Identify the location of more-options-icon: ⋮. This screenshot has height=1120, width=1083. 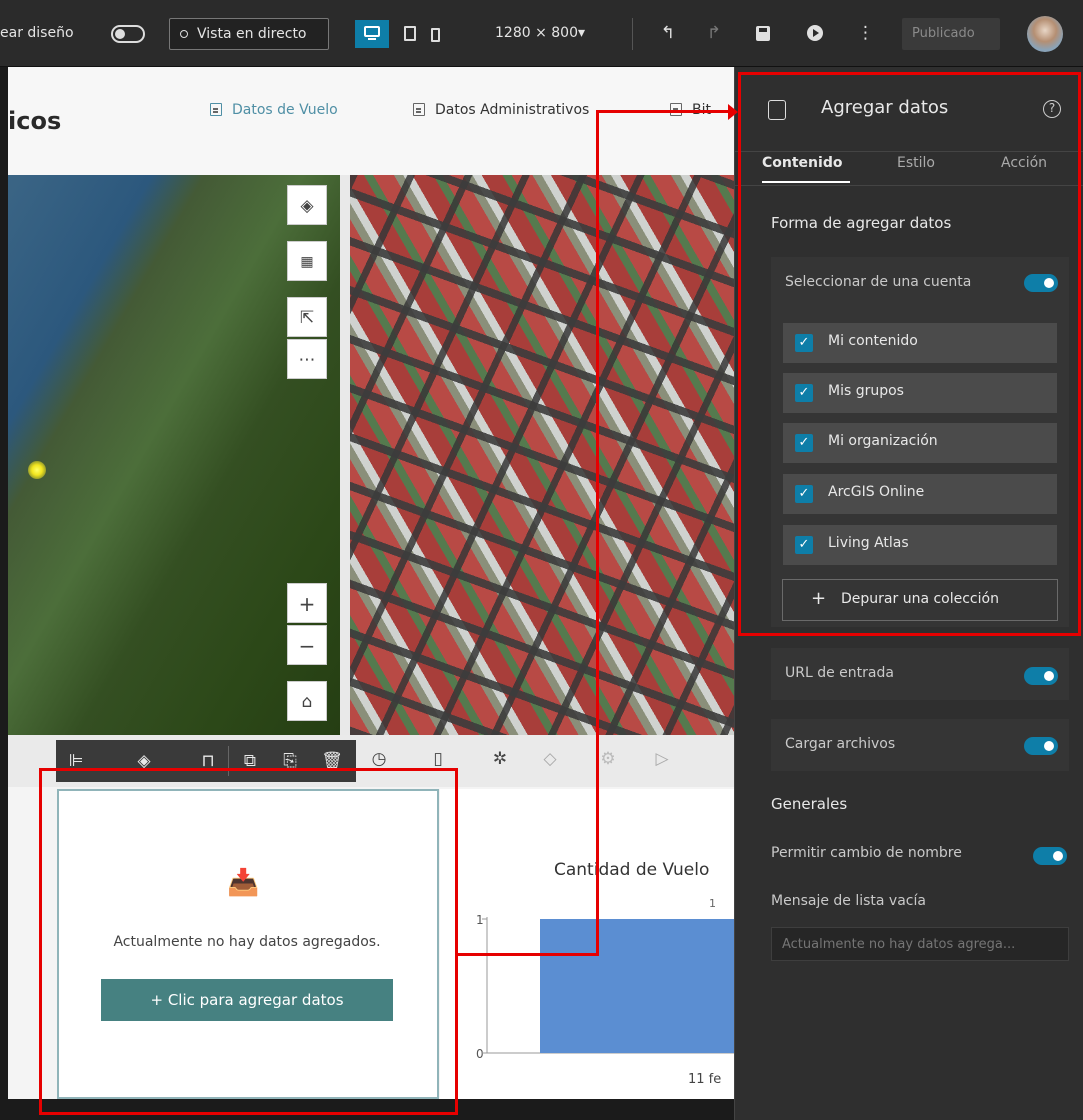
(865, 33).